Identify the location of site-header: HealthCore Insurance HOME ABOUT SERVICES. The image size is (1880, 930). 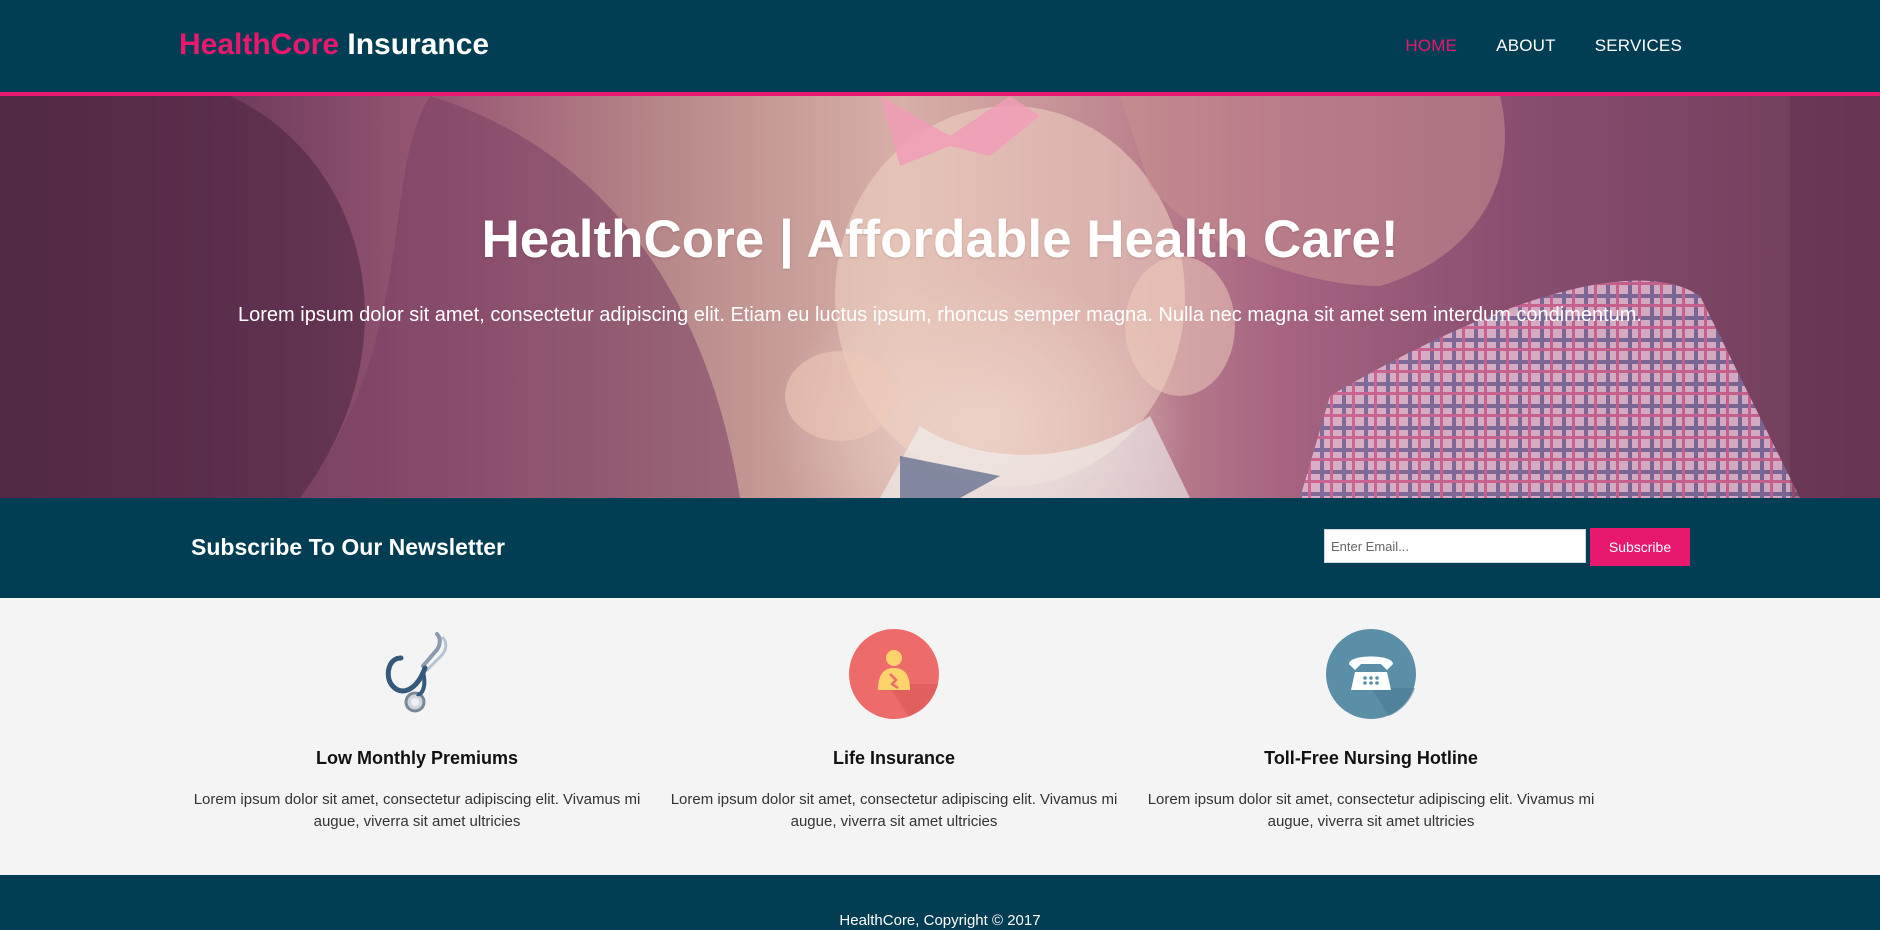
(940, 48).